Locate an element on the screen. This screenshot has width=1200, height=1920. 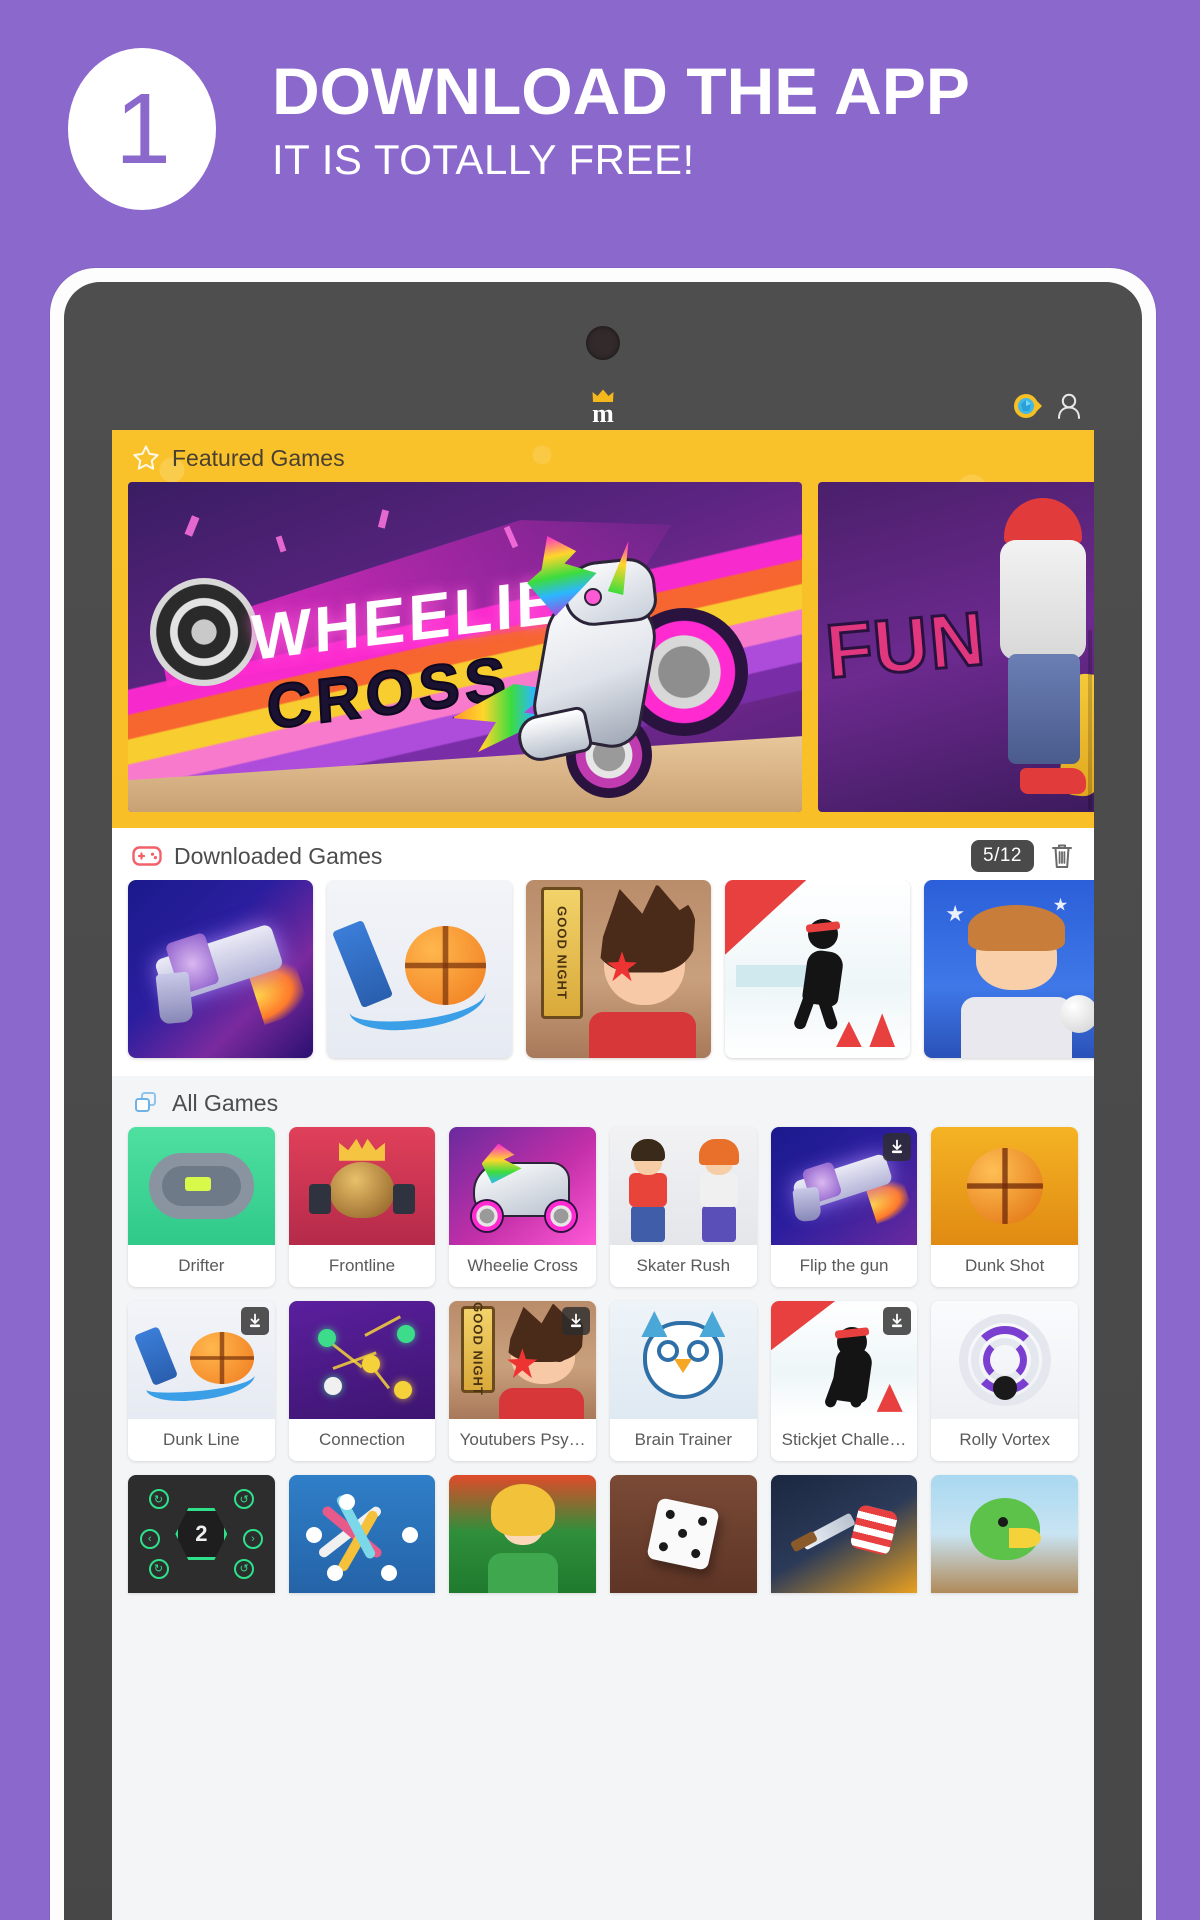
game-label: Brain Trainer is located at coordinates (683, 1439).